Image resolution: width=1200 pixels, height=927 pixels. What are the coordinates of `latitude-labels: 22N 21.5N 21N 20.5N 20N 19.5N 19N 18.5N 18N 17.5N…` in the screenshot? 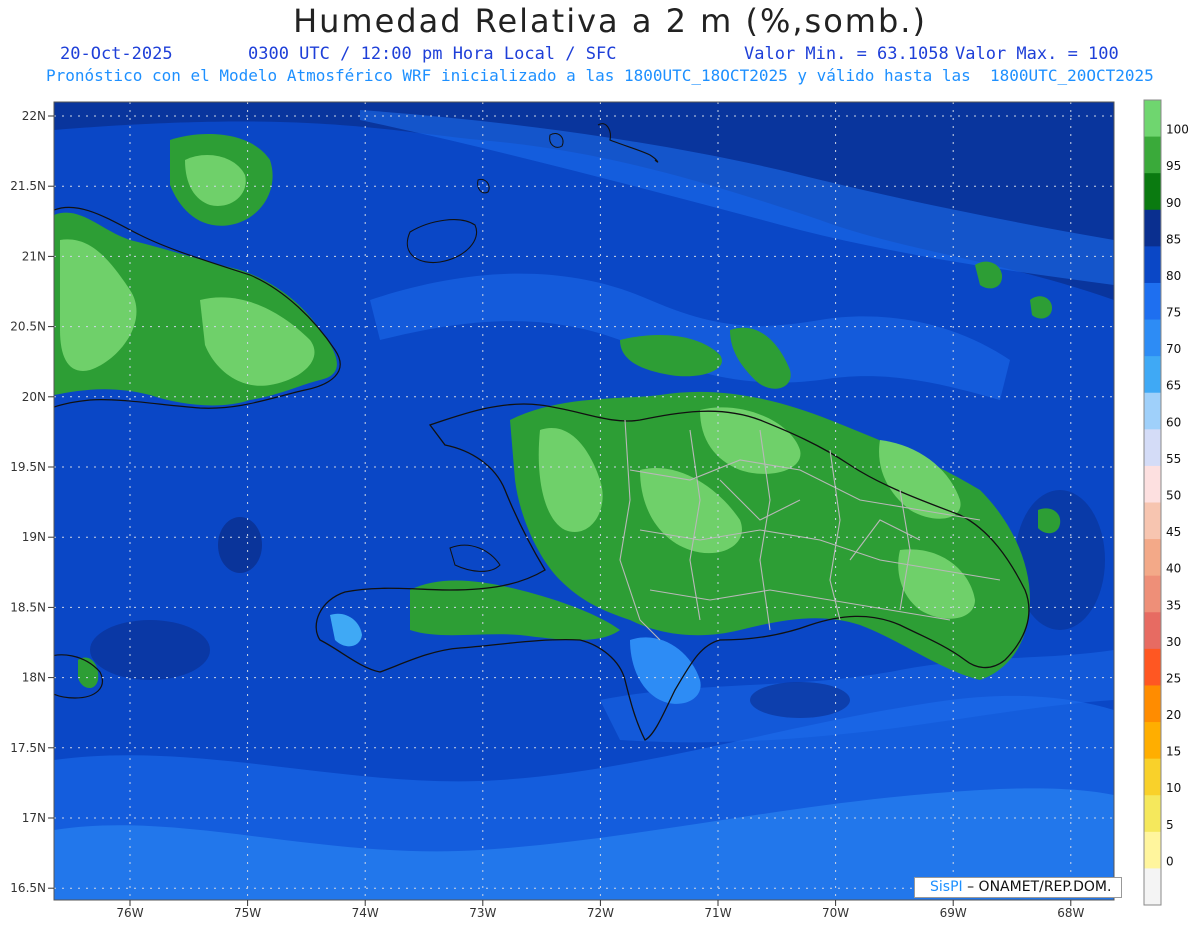 It's located at (32, 502).